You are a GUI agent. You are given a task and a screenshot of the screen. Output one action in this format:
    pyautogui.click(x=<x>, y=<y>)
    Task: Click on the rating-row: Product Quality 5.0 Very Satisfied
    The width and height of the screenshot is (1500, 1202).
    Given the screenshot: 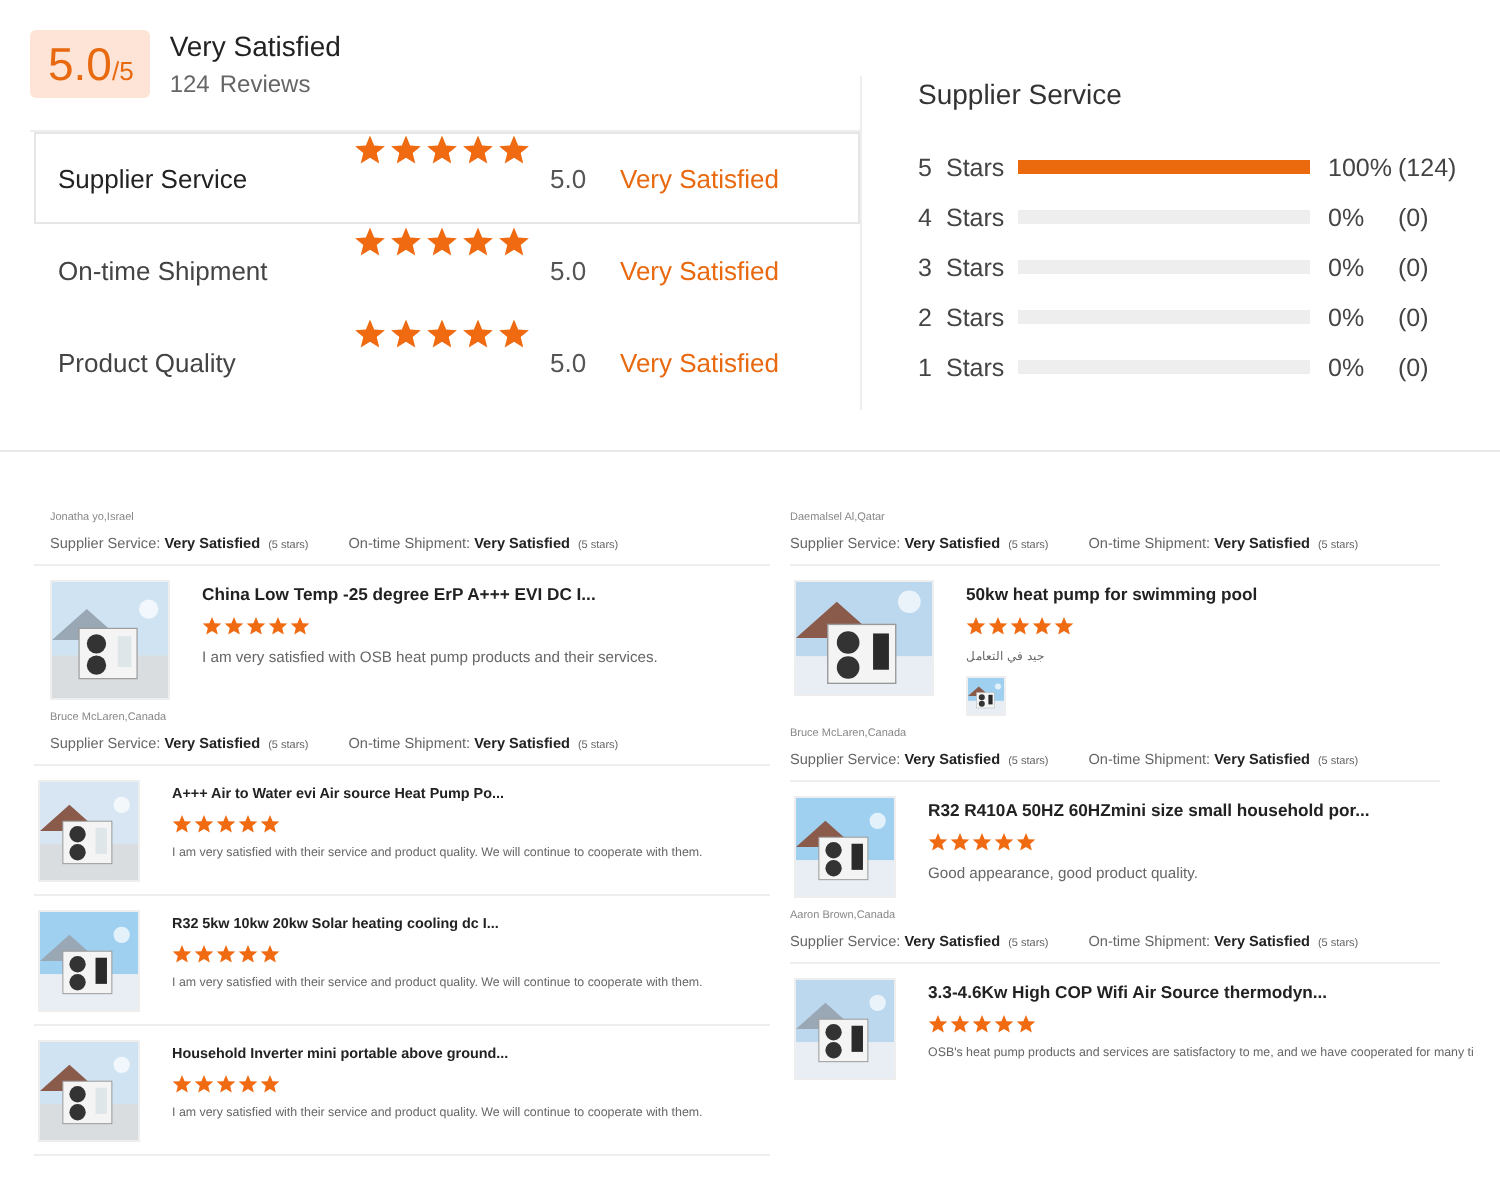 What is the action you would take?
    pyautogui.click(x=447, y=362)
    